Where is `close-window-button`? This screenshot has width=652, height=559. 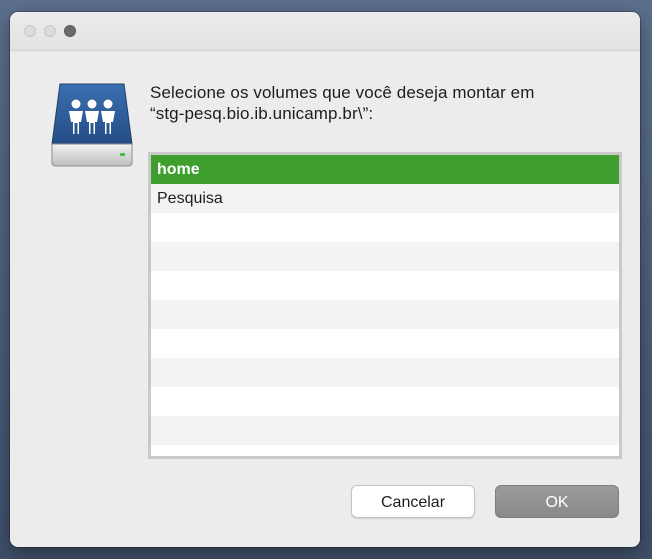 close-window-button is located at coordinates (30, 31).